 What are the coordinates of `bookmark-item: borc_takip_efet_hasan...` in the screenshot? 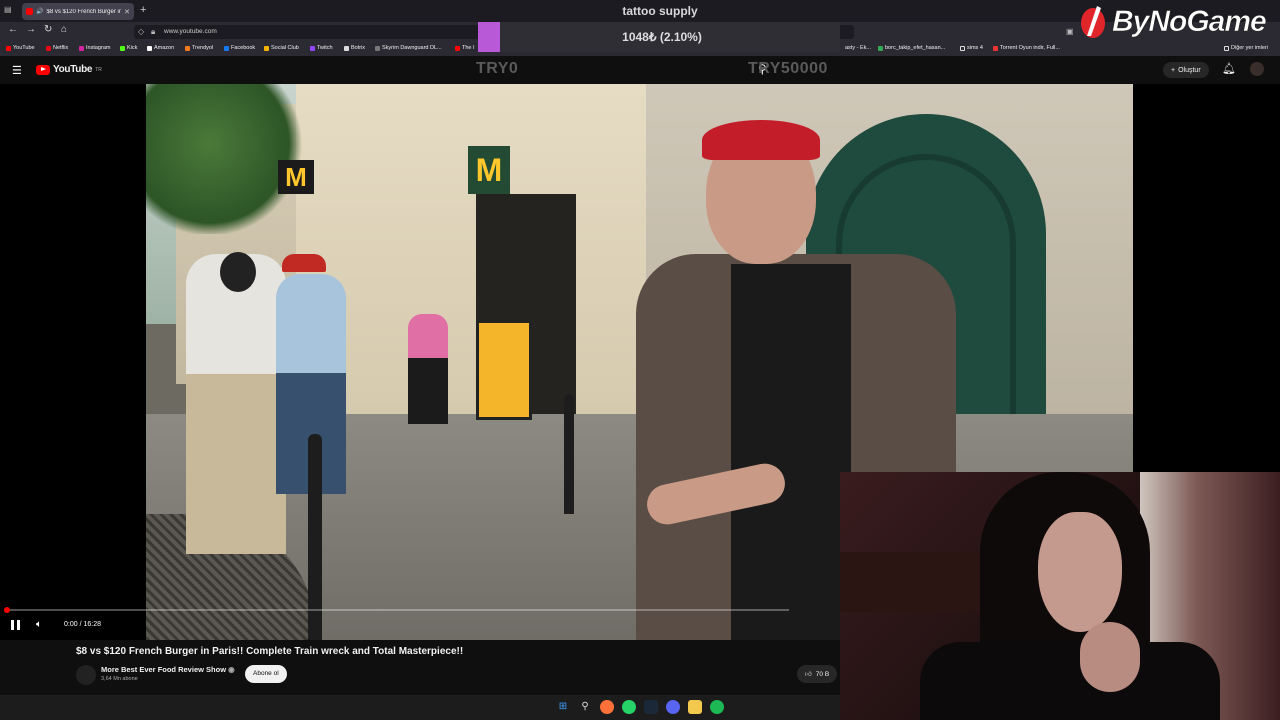 It's located at (911, 48).